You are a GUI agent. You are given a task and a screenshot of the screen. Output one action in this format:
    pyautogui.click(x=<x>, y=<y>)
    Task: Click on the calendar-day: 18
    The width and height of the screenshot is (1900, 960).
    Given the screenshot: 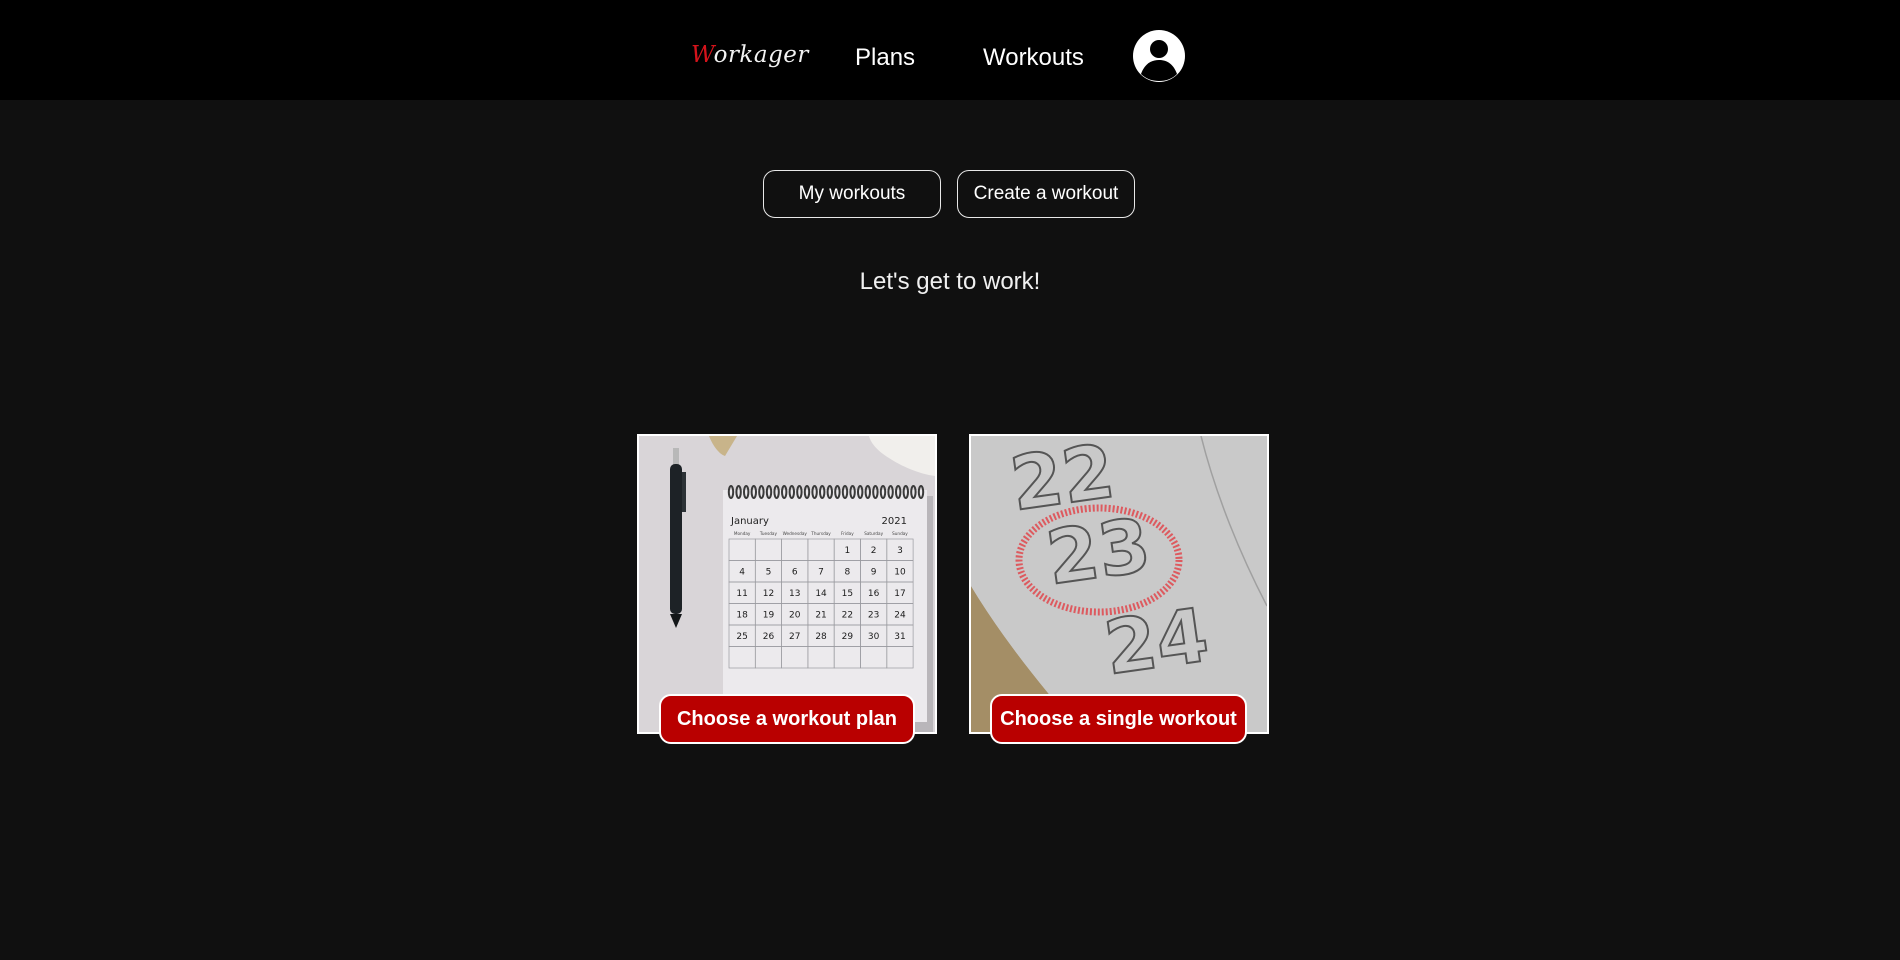 What is the action you would take?
    pyautogui.click(x=742, y=616)
    